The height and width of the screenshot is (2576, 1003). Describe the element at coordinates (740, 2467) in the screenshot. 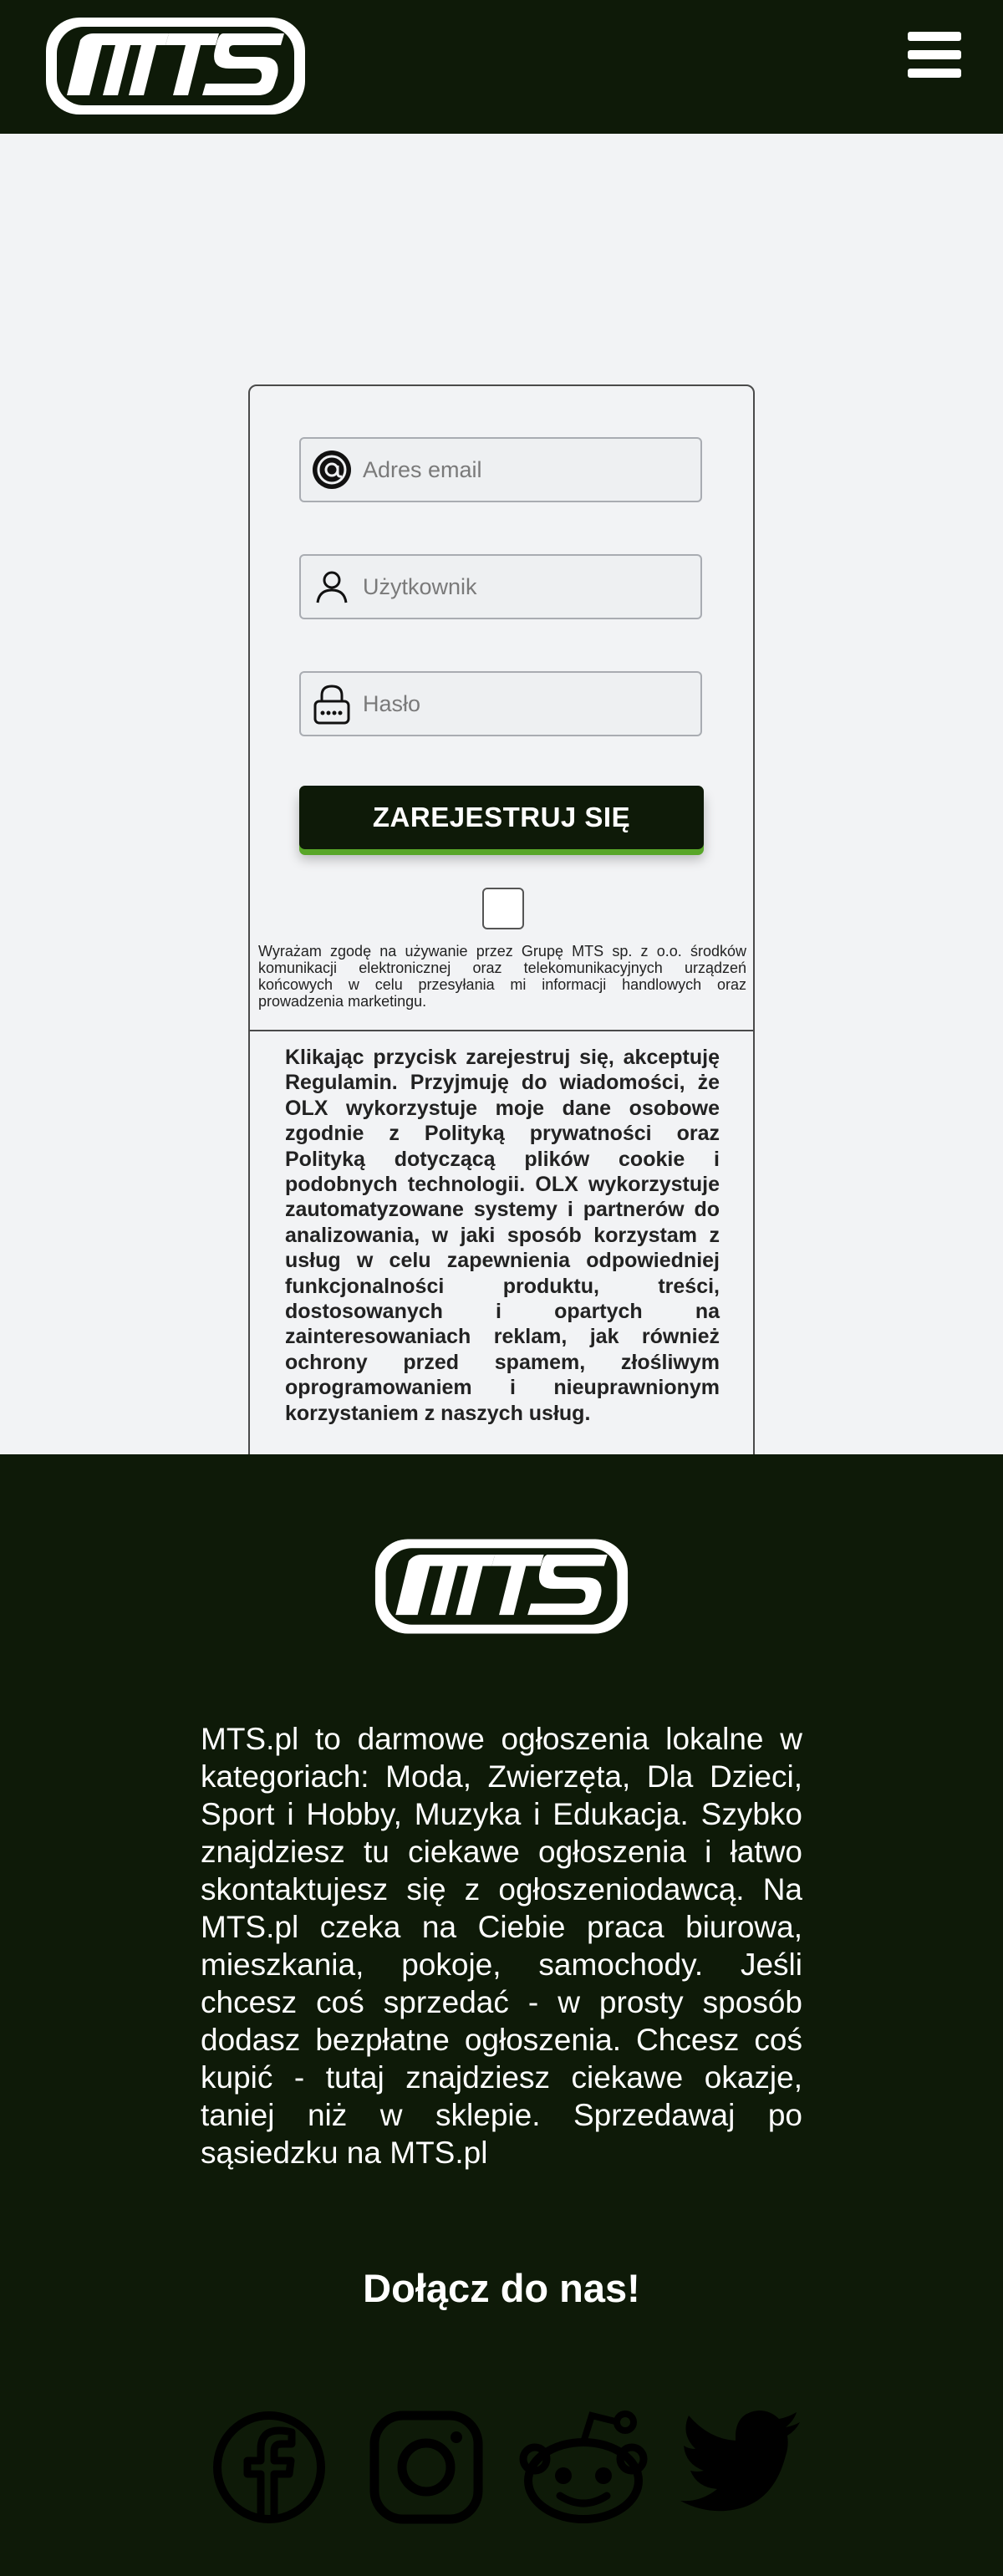

I see `twitter-icon` at that location.